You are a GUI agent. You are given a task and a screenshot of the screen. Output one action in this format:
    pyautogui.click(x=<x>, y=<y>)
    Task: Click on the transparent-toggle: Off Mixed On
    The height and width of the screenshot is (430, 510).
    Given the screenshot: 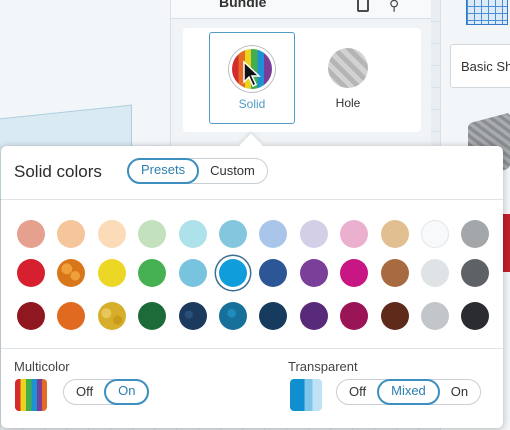 What is the action you would take?
    pyautogui.click(x=409, y=392)
    